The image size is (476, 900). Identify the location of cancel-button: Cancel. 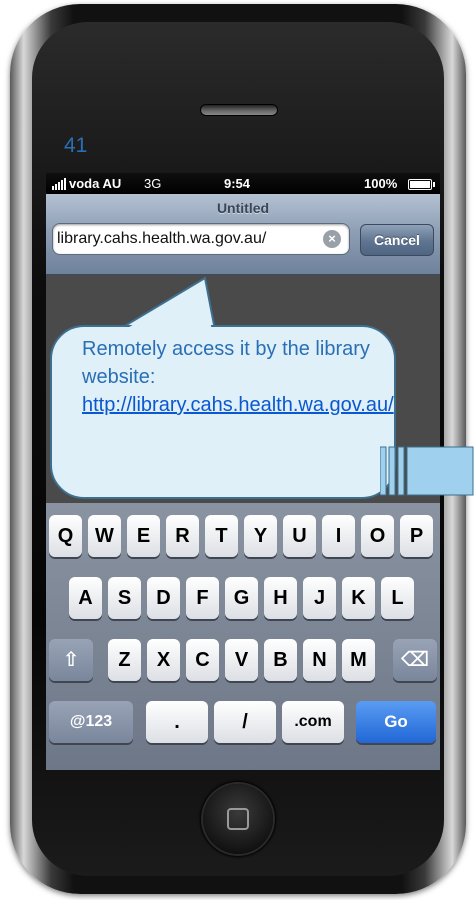
(397, 240).